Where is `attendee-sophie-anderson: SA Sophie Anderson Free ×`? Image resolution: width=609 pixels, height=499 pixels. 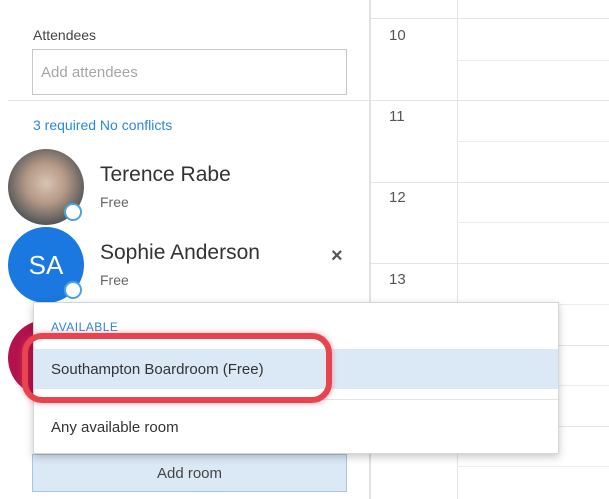
attendee-sophie-anderson: SA Sophie Anderson Free × is located at coordinates (189, 265).